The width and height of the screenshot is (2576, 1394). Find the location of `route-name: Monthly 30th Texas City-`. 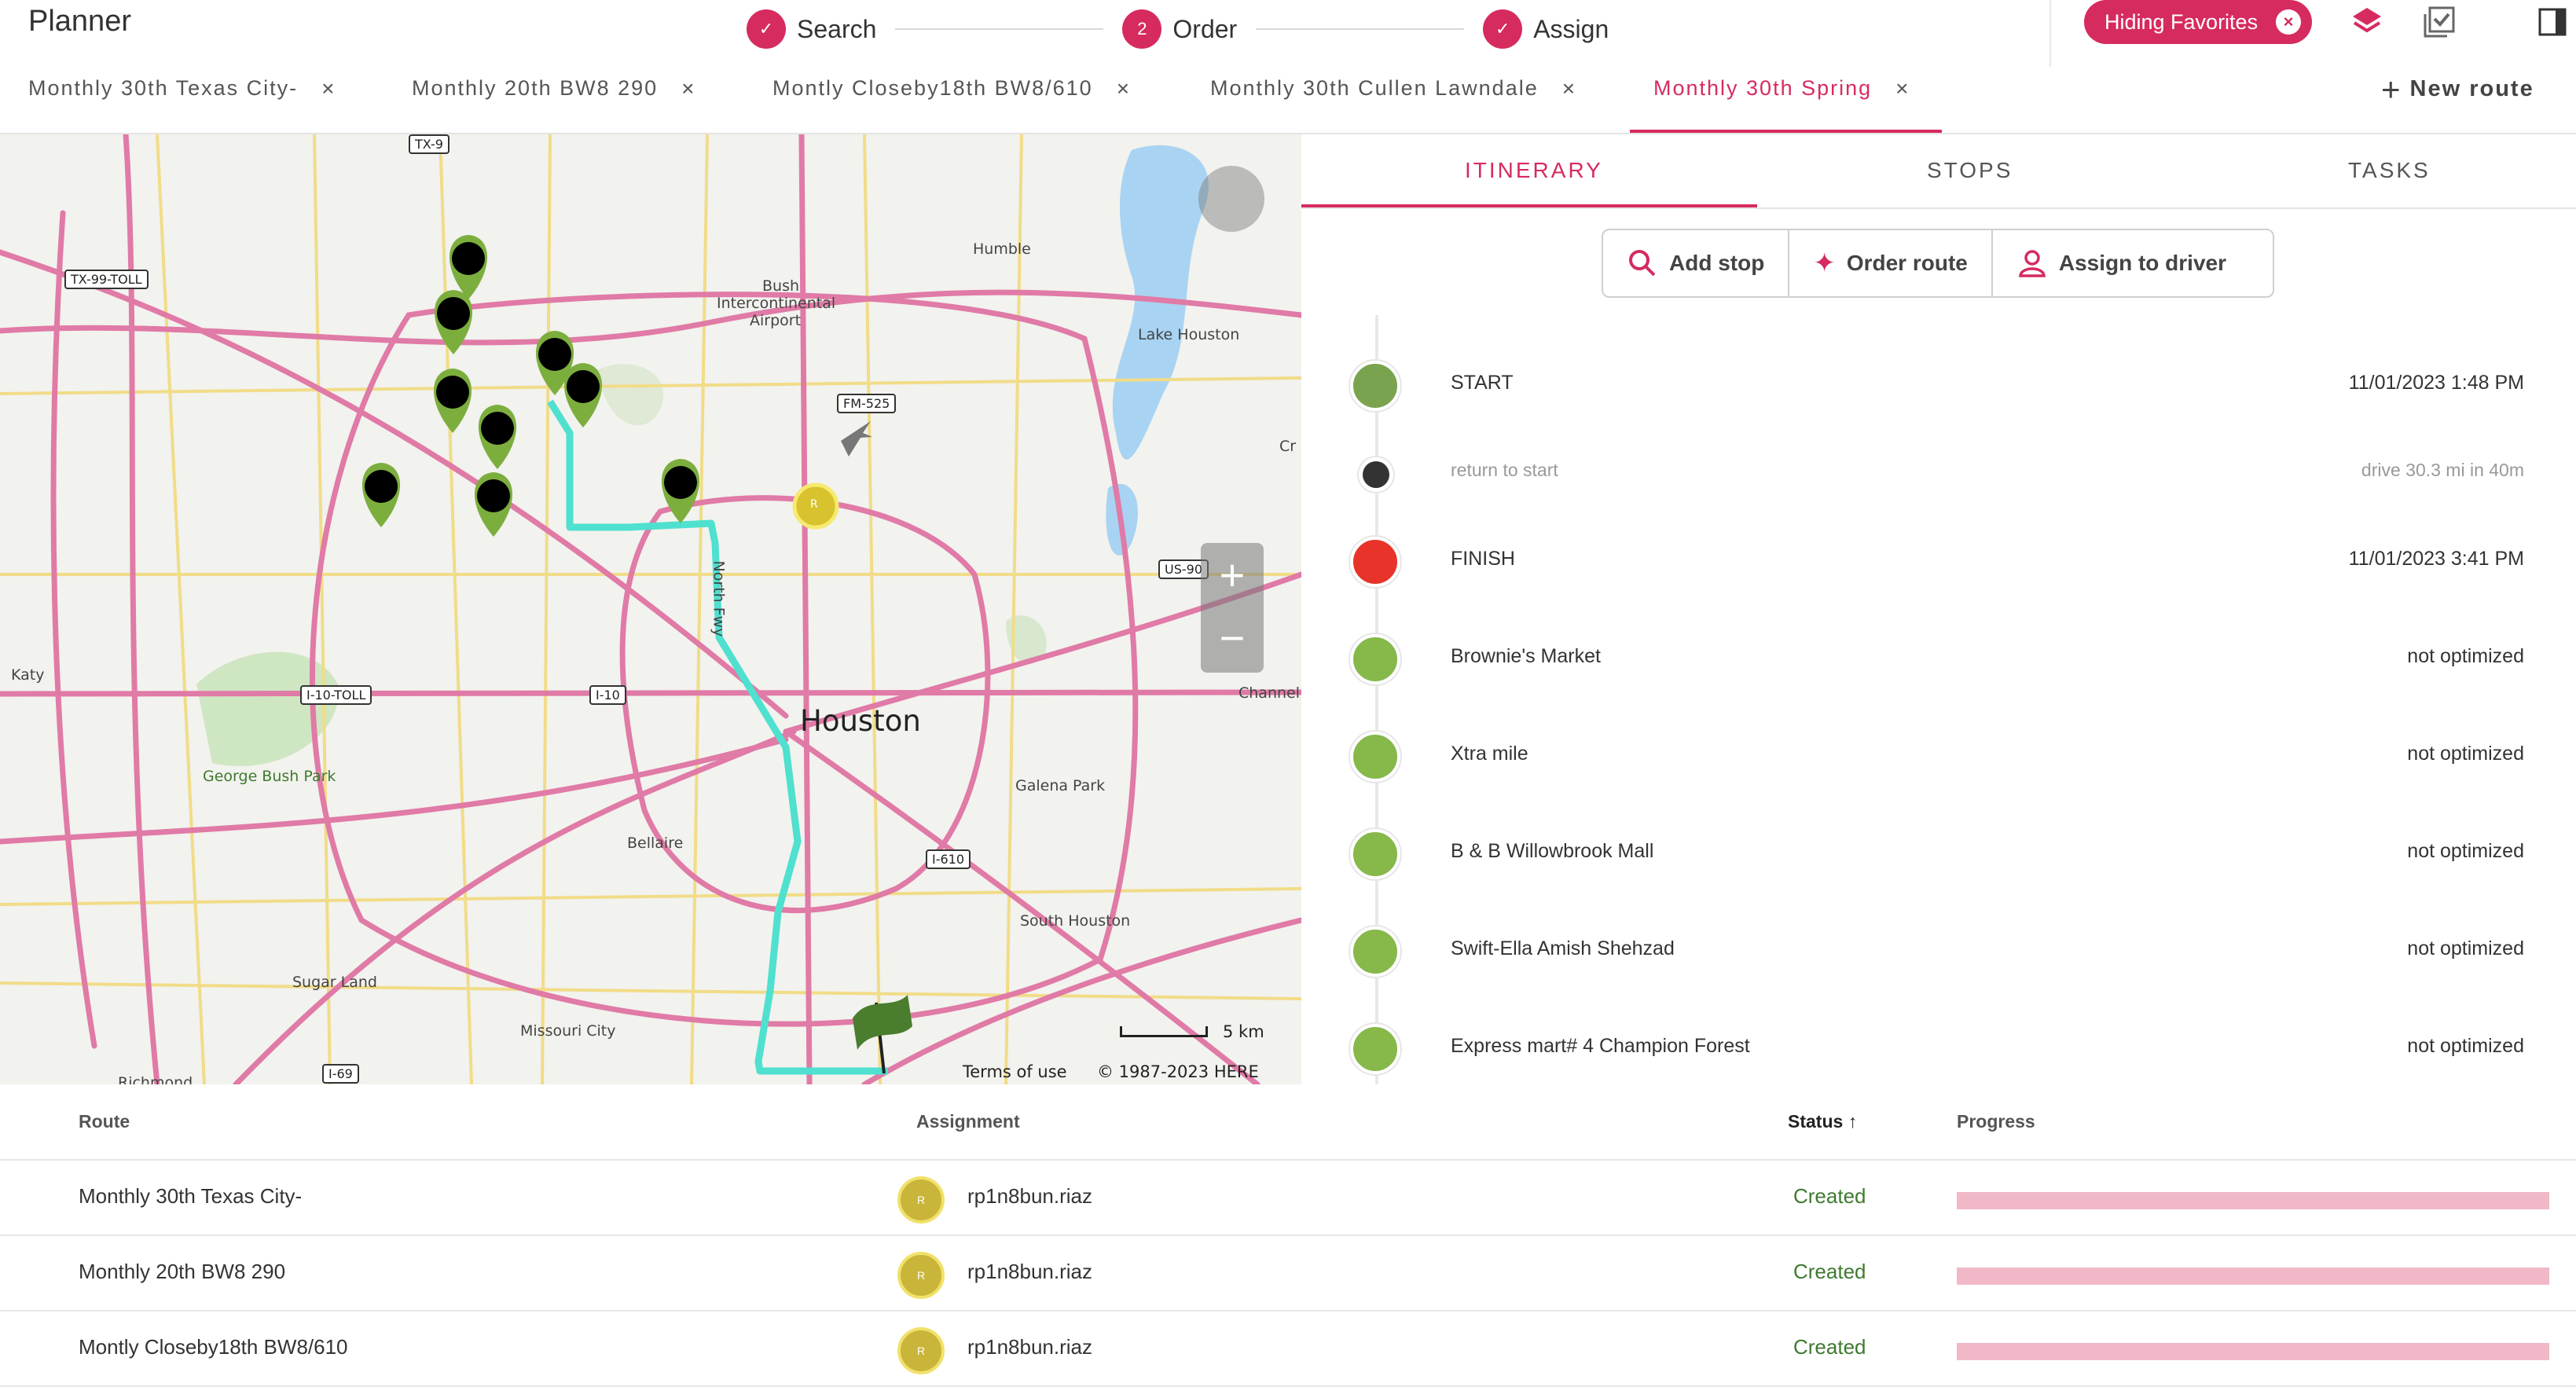

route-name: Monthly 30th Texas City- is located at coordinates (191, 1196).